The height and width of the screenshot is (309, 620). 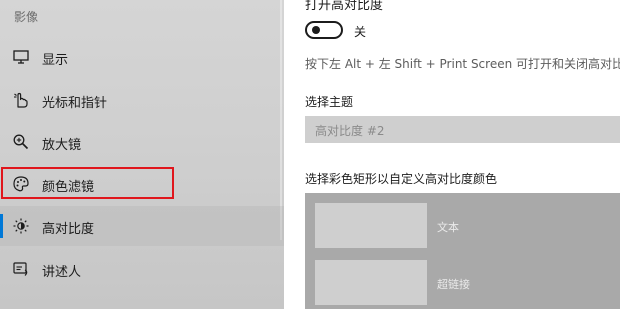 I want to click on sidebar-item-display: 显示, so click(x=142, y=57).